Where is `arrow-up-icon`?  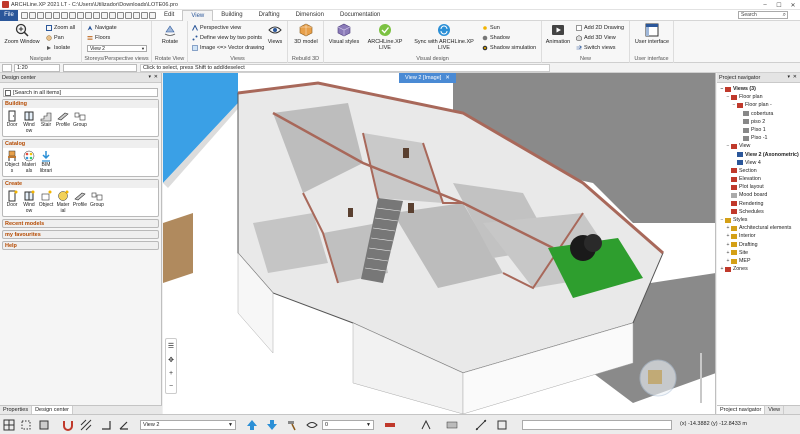 arrow-up-icon is located at coordinates (252, 425).